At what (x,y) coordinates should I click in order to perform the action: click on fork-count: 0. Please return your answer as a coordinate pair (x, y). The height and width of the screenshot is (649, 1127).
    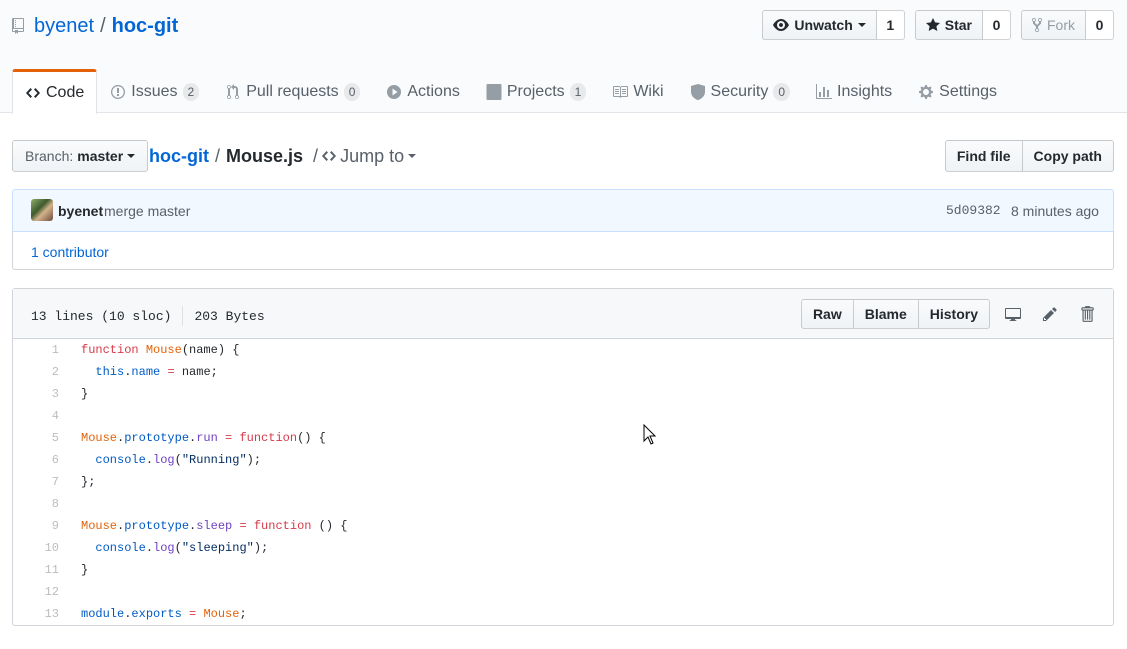
    Looking at the image, I should click on (1100, 25).